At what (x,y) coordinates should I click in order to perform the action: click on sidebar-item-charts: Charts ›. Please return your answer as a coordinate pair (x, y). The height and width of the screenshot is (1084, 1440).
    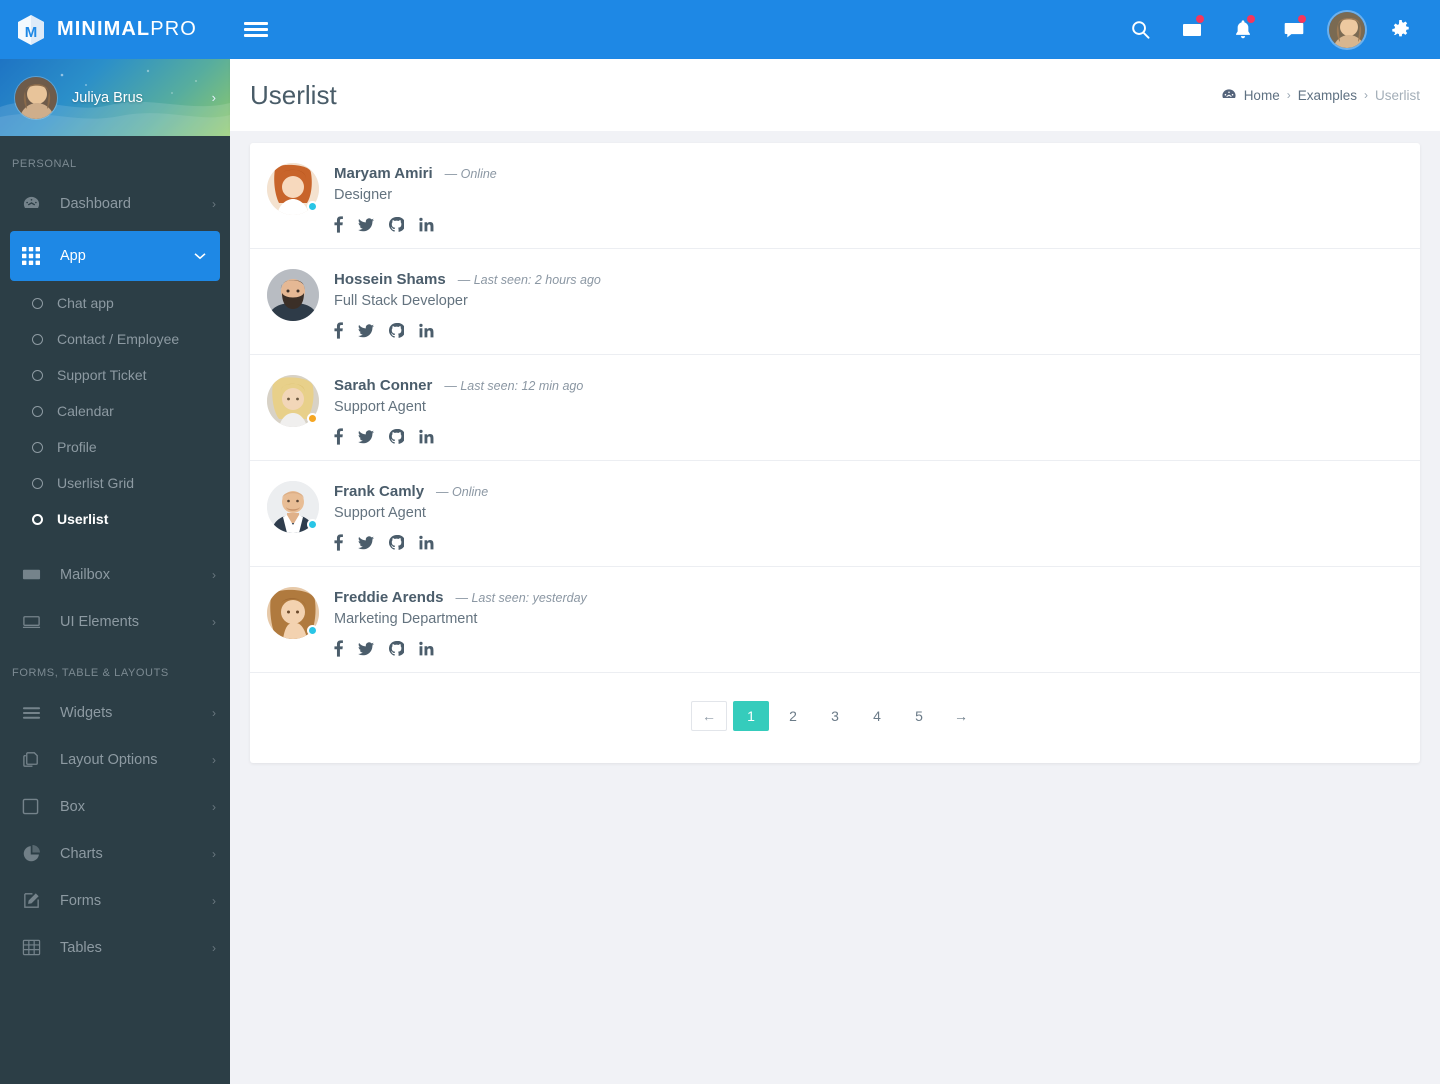
    Looking at the image, I should click on (115, 853).